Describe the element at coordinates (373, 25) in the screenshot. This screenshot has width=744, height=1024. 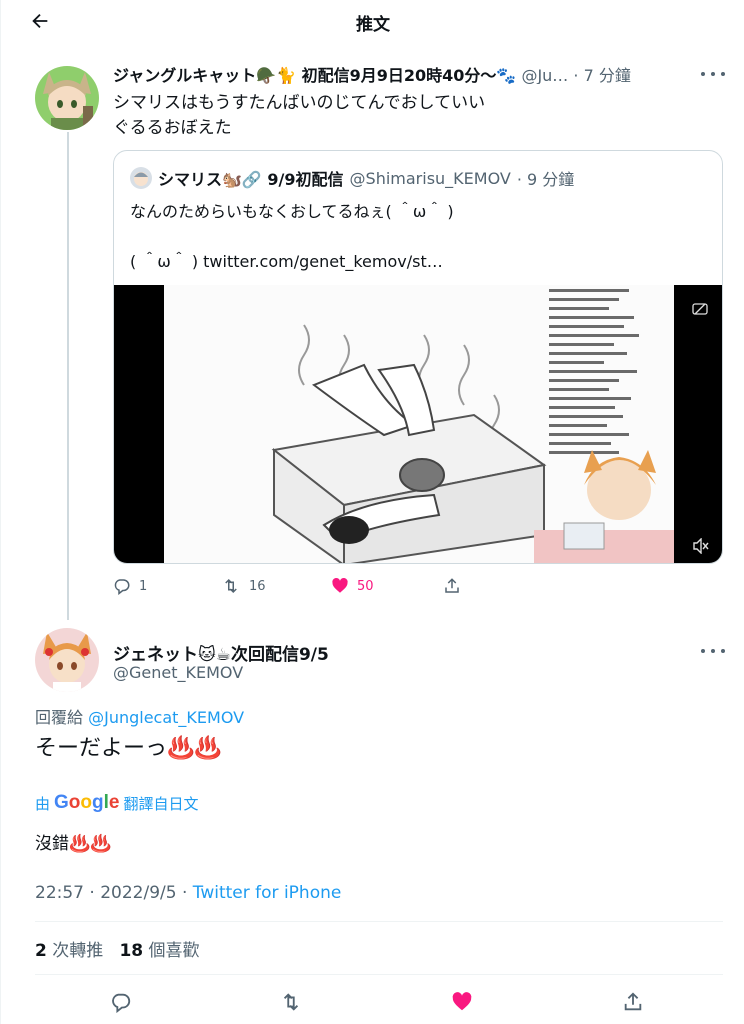
I see `page-title: 推文` at that location.